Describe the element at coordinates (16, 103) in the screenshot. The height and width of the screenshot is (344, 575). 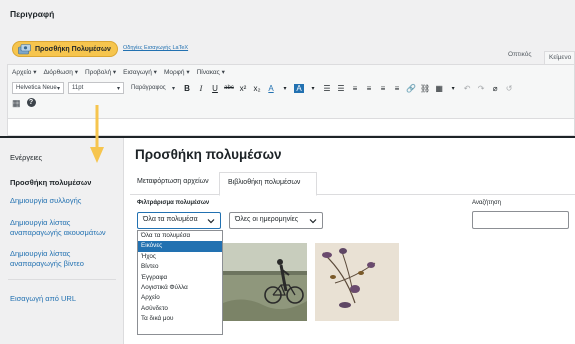
I see `grid-icon: ▦` at that location.